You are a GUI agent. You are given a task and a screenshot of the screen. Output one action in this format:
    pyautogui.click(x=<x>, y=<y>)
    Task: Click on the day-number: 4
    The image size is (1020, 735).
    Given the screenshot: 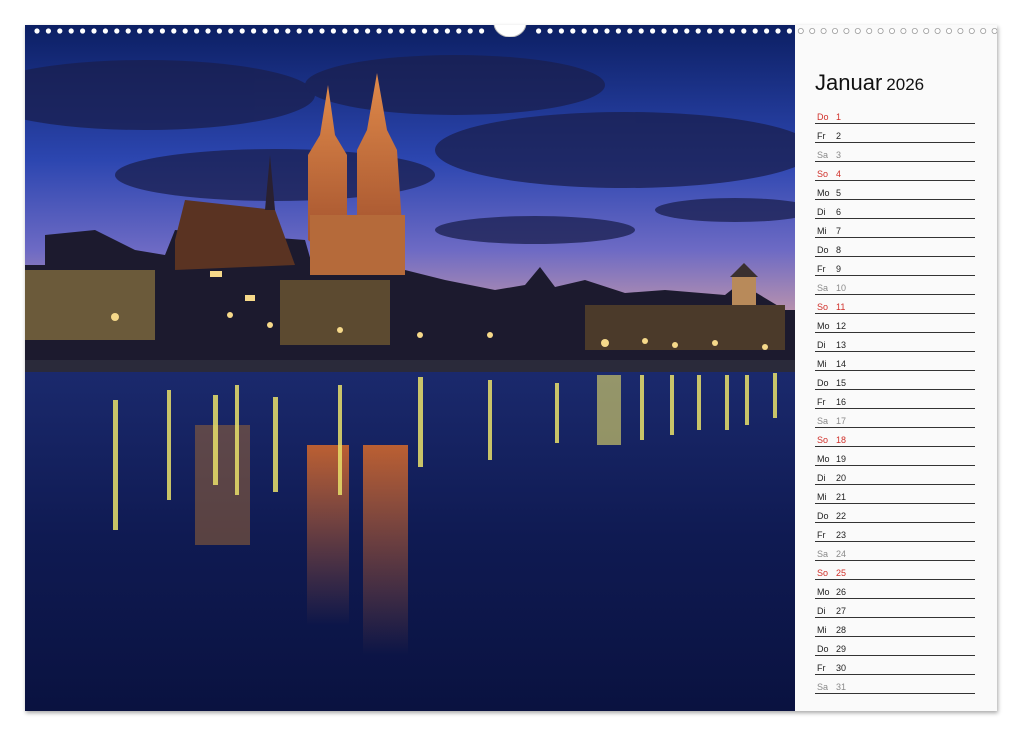 What is the action you would take?
    pyautogui.click(x=839, y=174)
    